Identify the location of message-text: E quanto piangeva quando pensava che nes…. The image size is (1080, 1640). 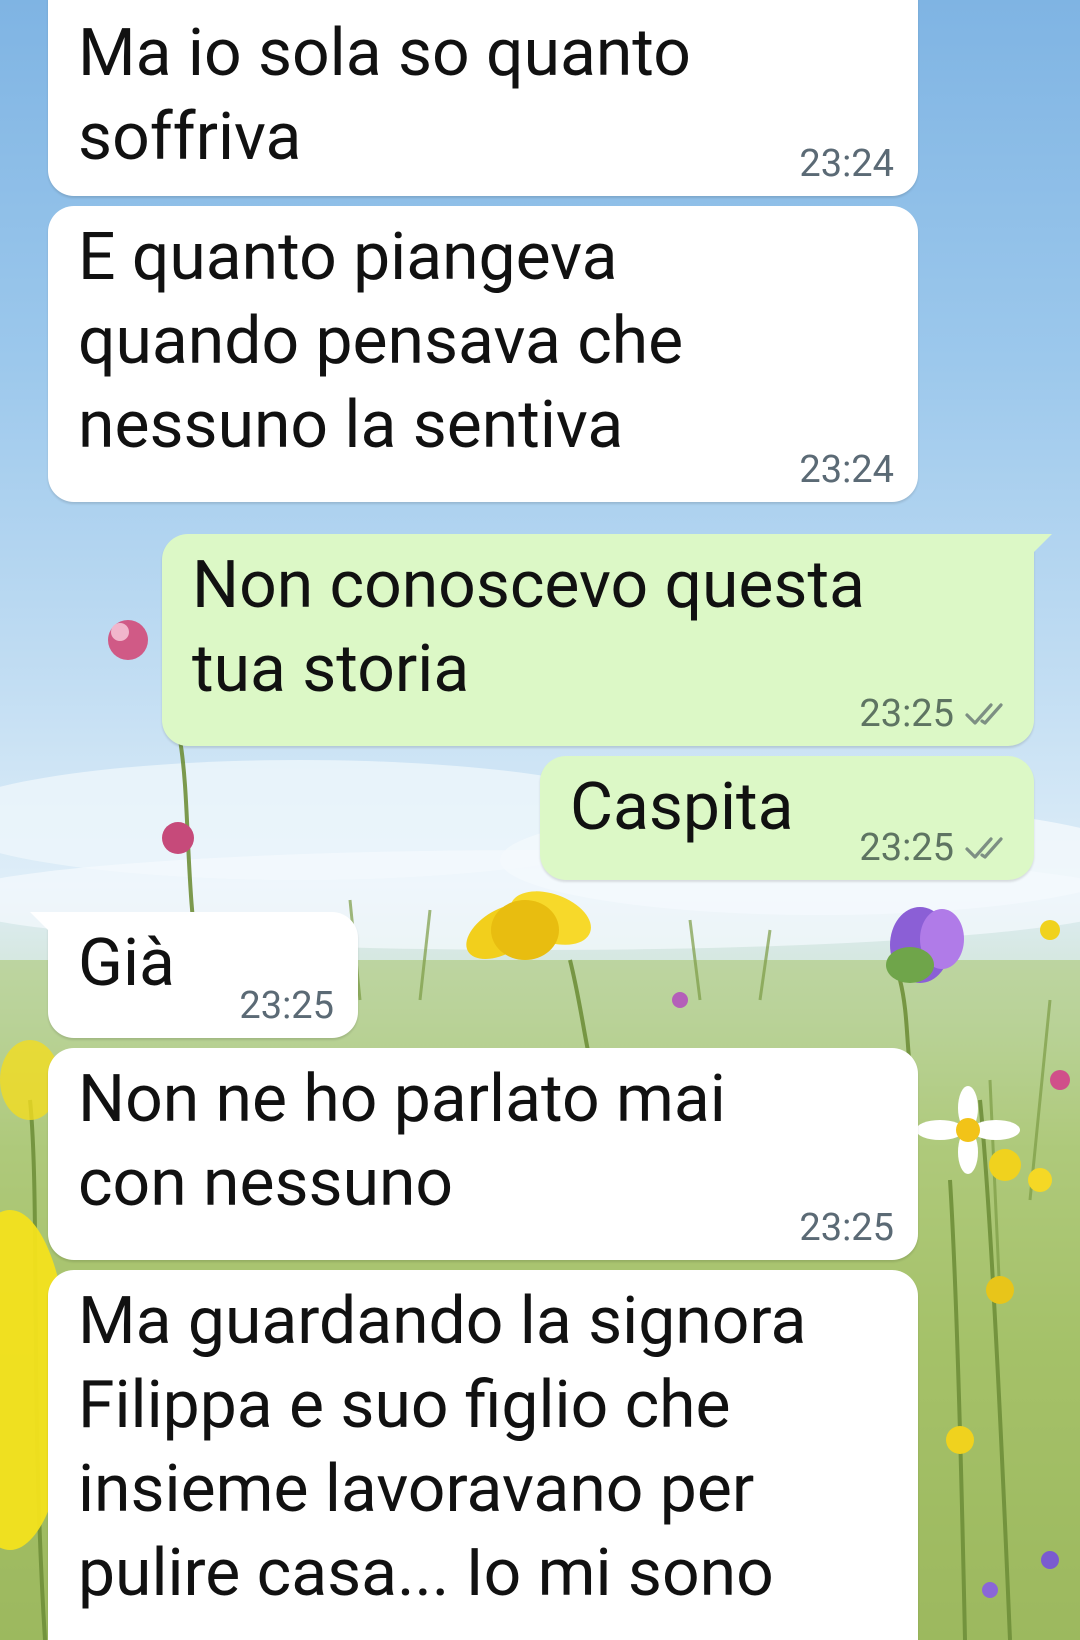
(381, 341).